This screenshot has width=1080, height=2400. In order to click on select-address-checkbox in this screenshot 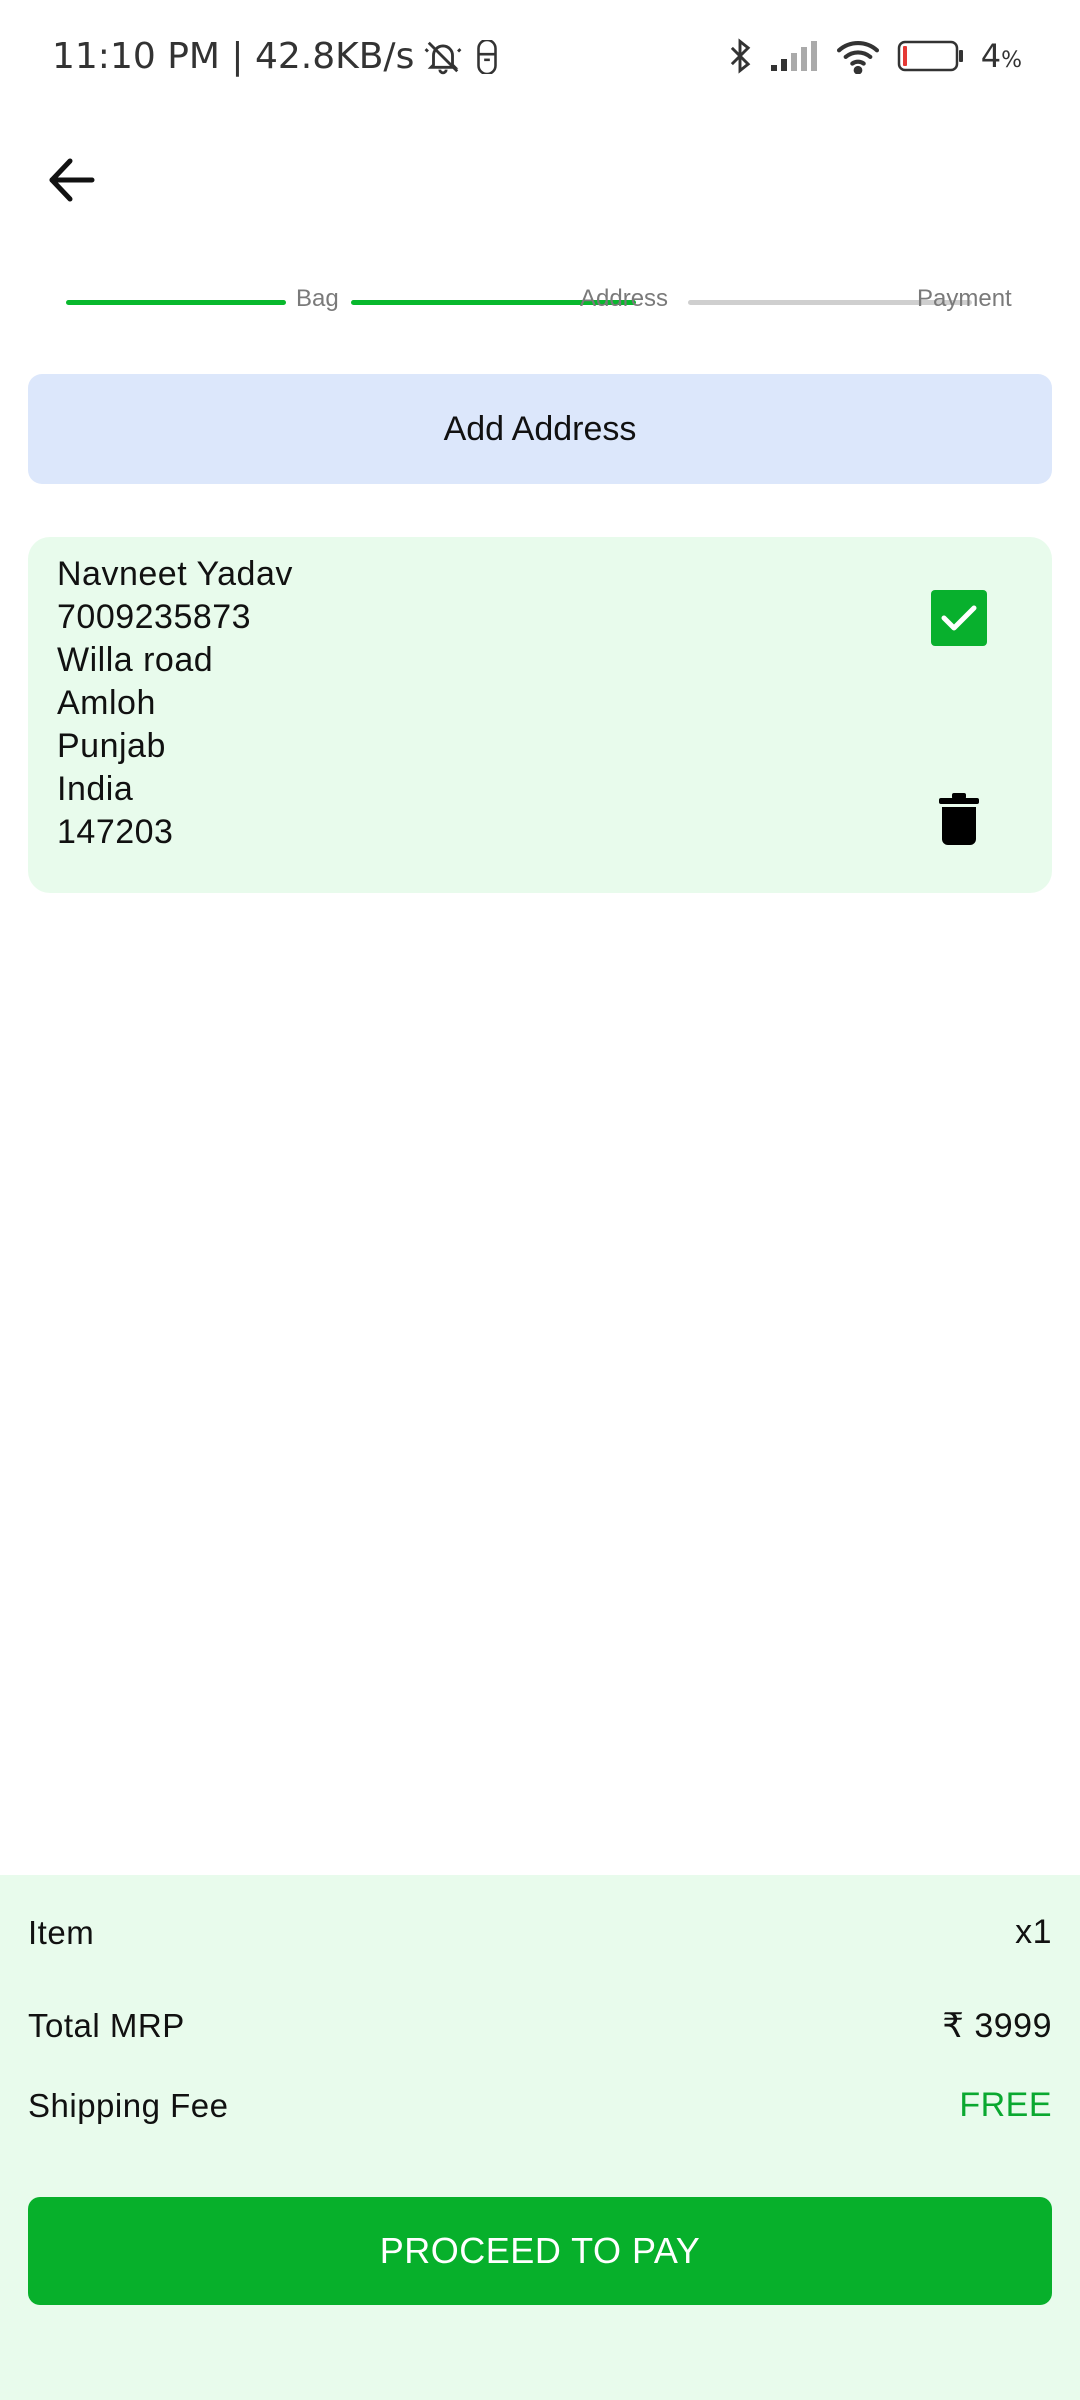, I will do `click(959, 618)`.